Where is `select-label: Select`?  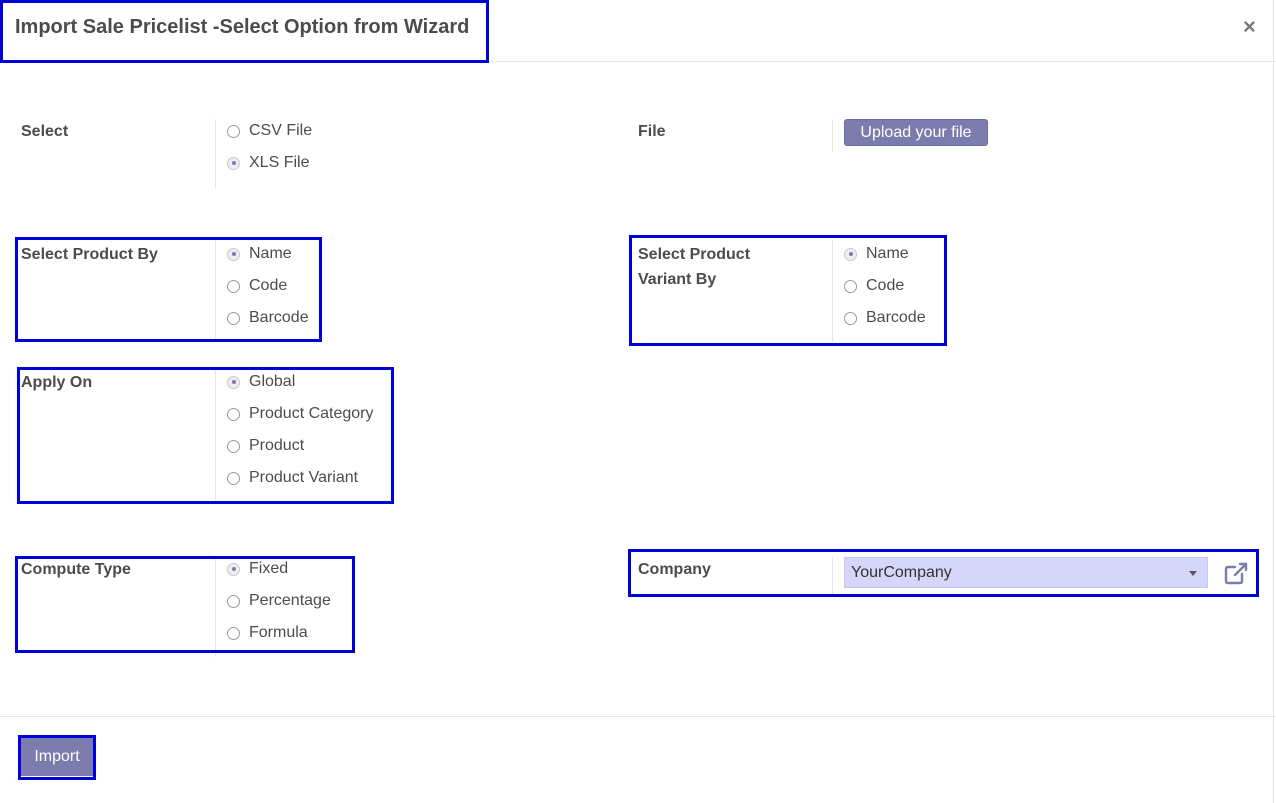 select-label: Select is located at coordinates (45, 131).